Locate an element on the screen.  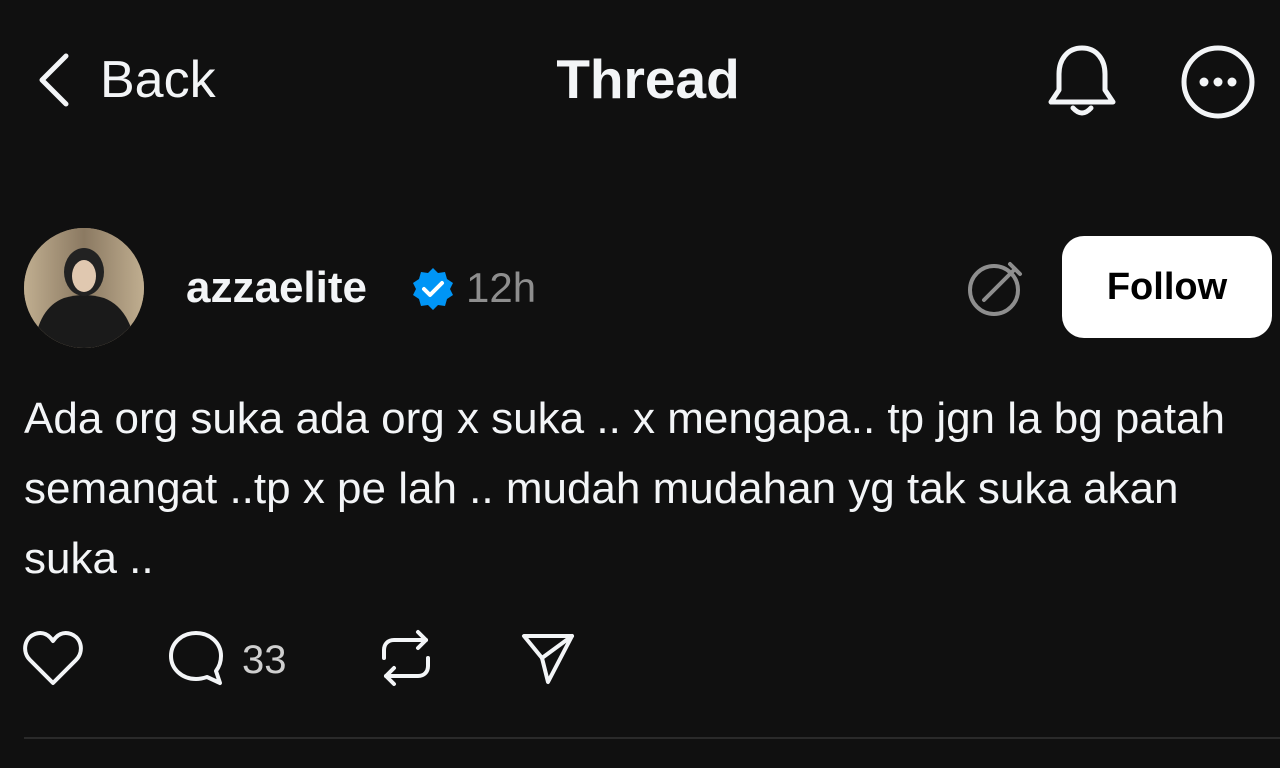
repost-icon is located at coordinates (406, 660).